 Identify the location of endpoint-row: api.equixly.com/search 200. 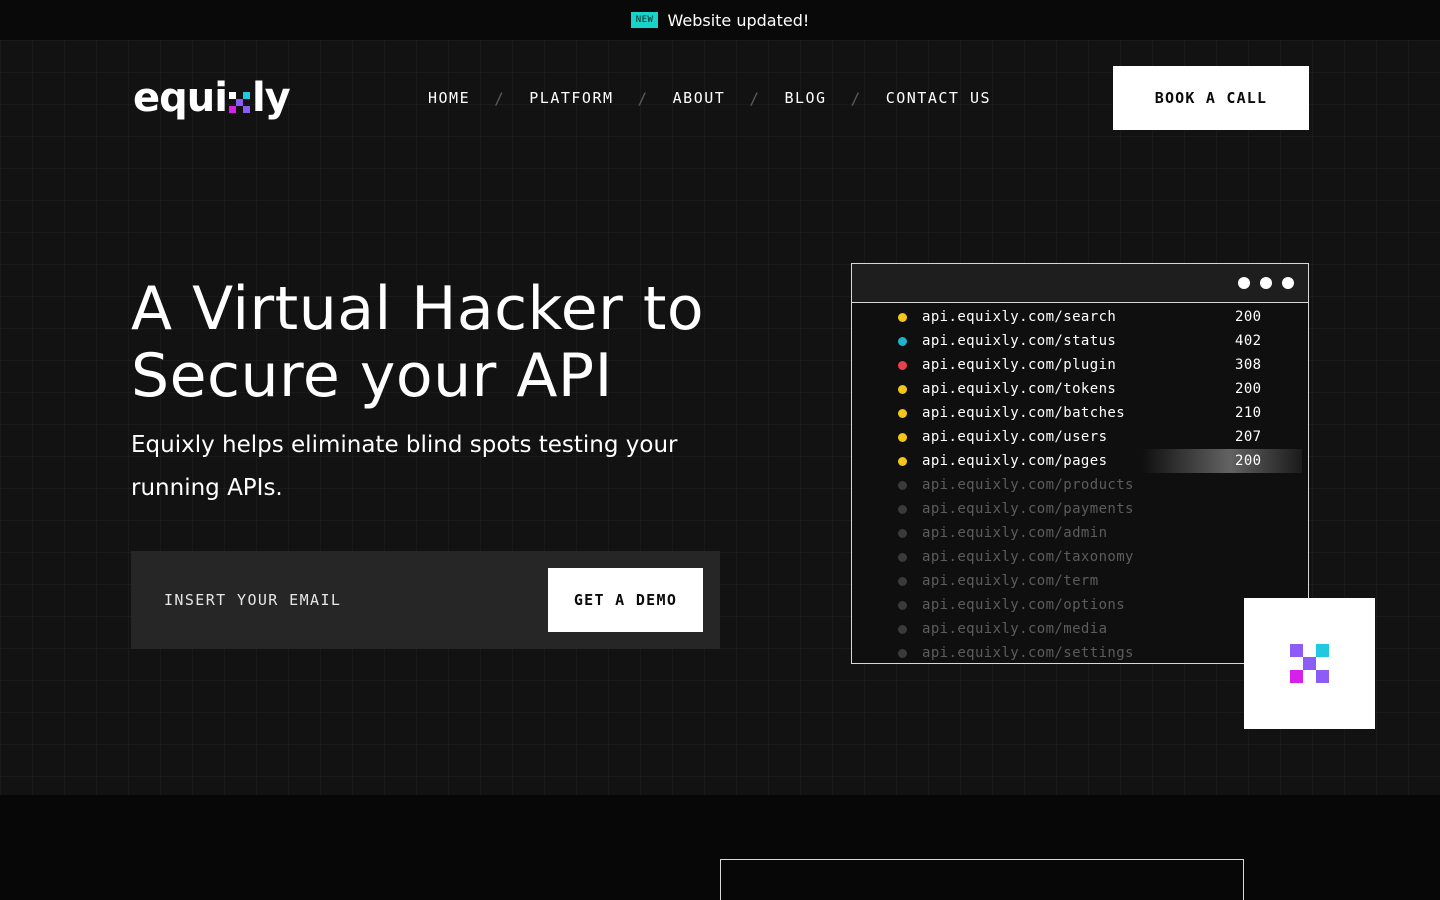
(1080, 317).